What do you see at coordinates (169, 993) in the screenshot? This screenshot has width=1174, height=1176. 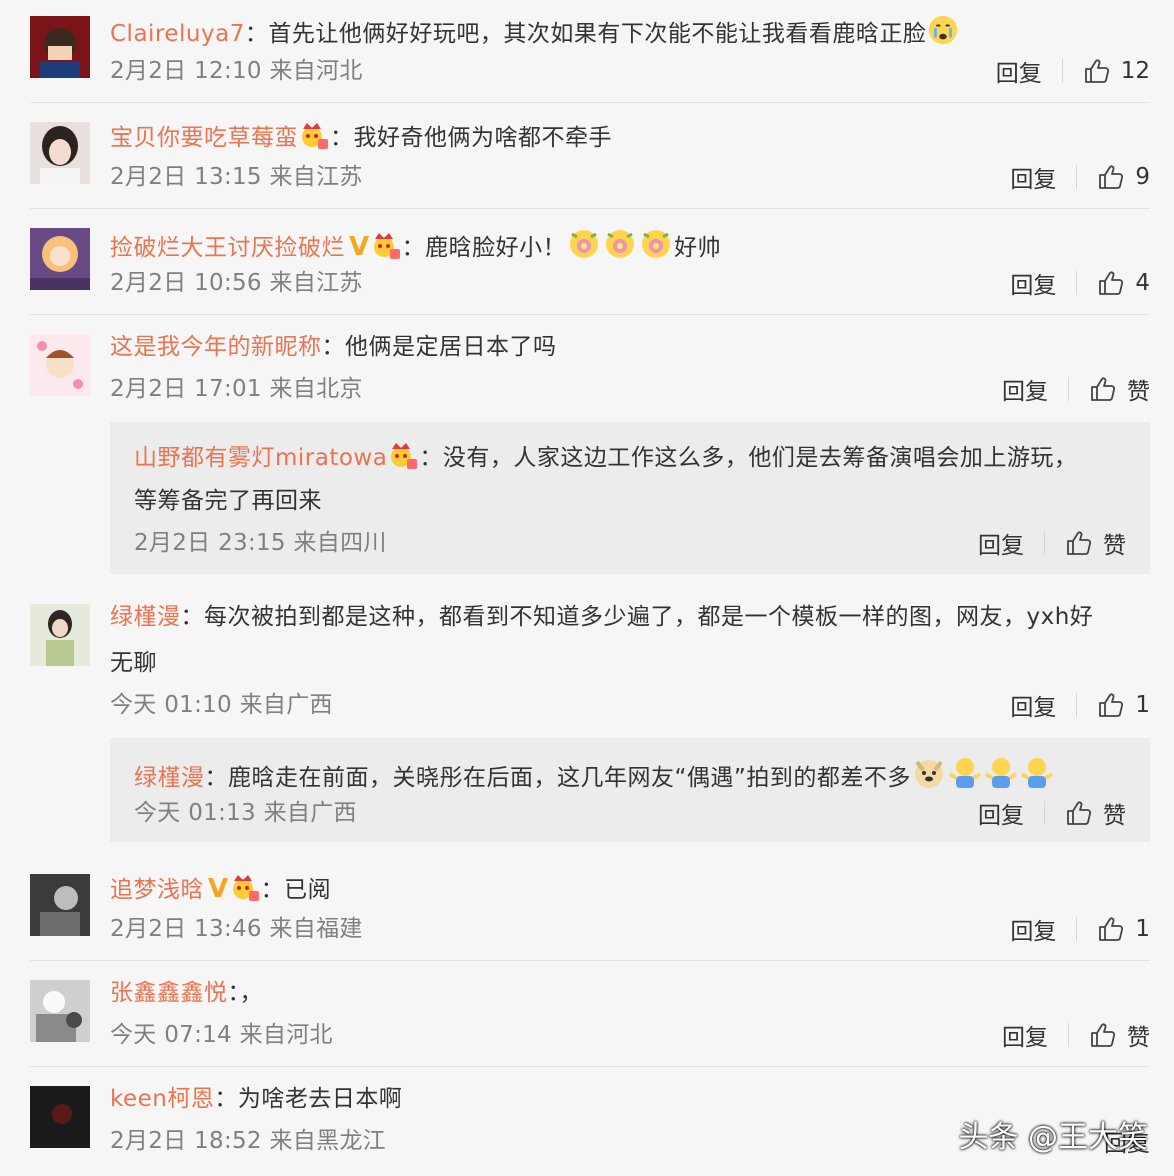 I see `username: 张鑫鑫鑫悦` at bounding box center [169, 993].